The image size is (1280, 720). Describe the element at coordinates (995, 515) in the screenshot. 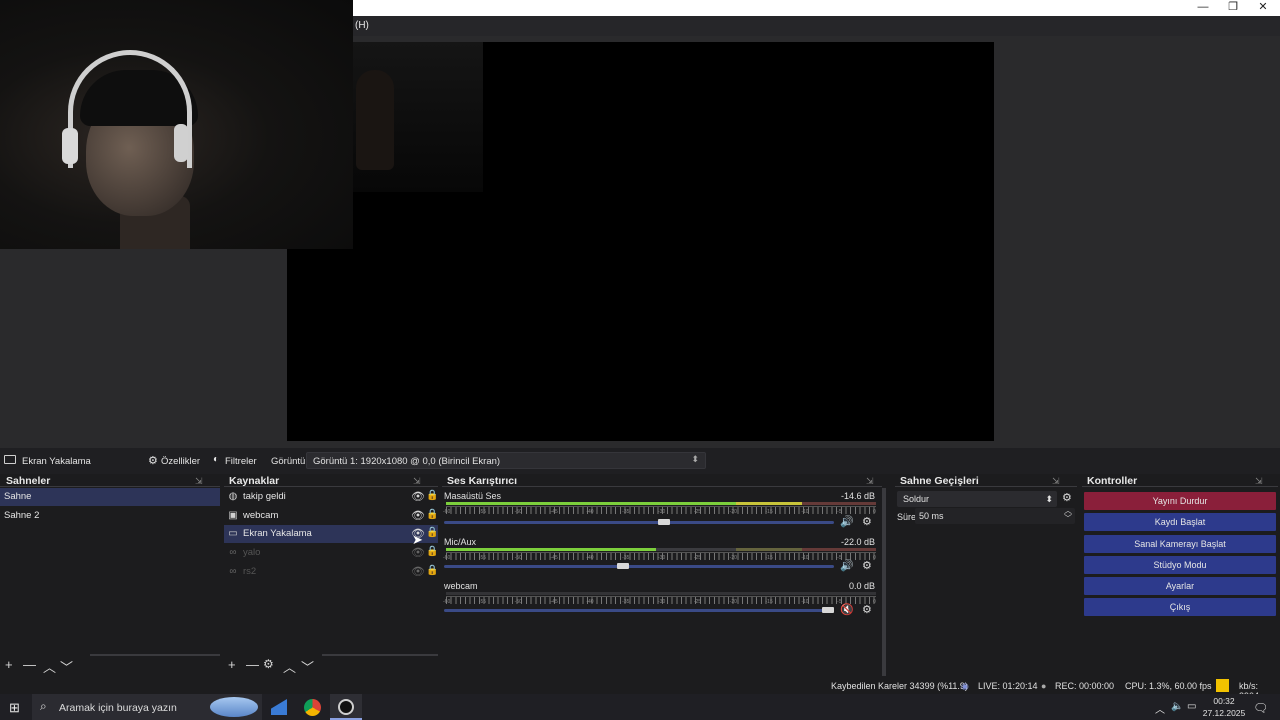

I see `duration-spinbox: 50 ms ︿ ﹀` at that location.